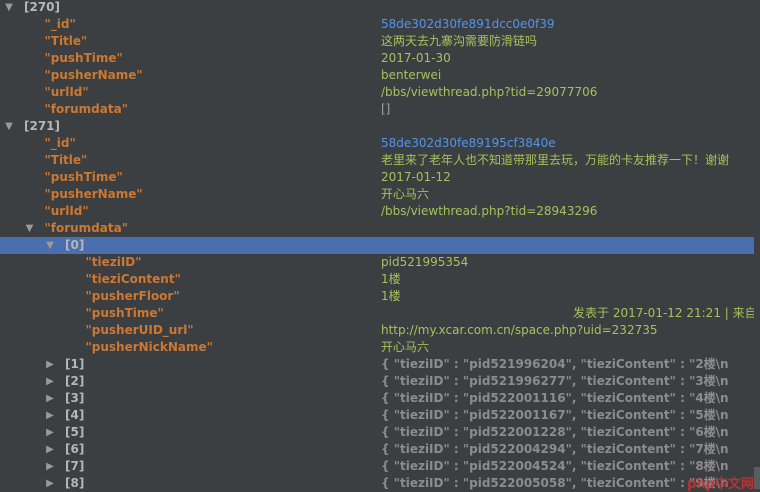 This screenshot has height=492, width=760. I want to click on tree-node-field: "forumdata" [], so click(377, 109).